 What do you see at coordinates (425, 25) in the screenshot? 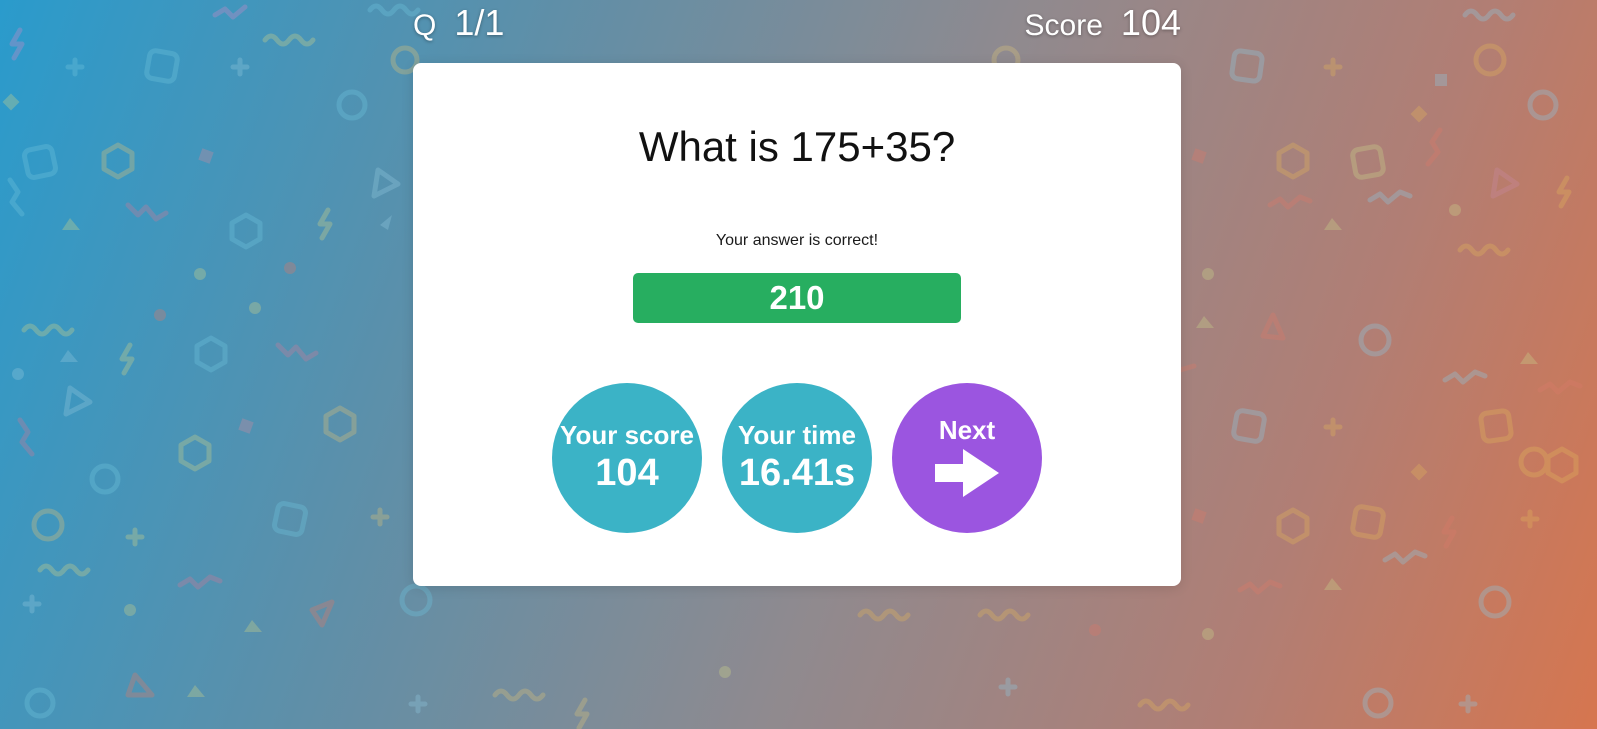
I see `question-counter-label: Q` at bounding box center [425, 25].